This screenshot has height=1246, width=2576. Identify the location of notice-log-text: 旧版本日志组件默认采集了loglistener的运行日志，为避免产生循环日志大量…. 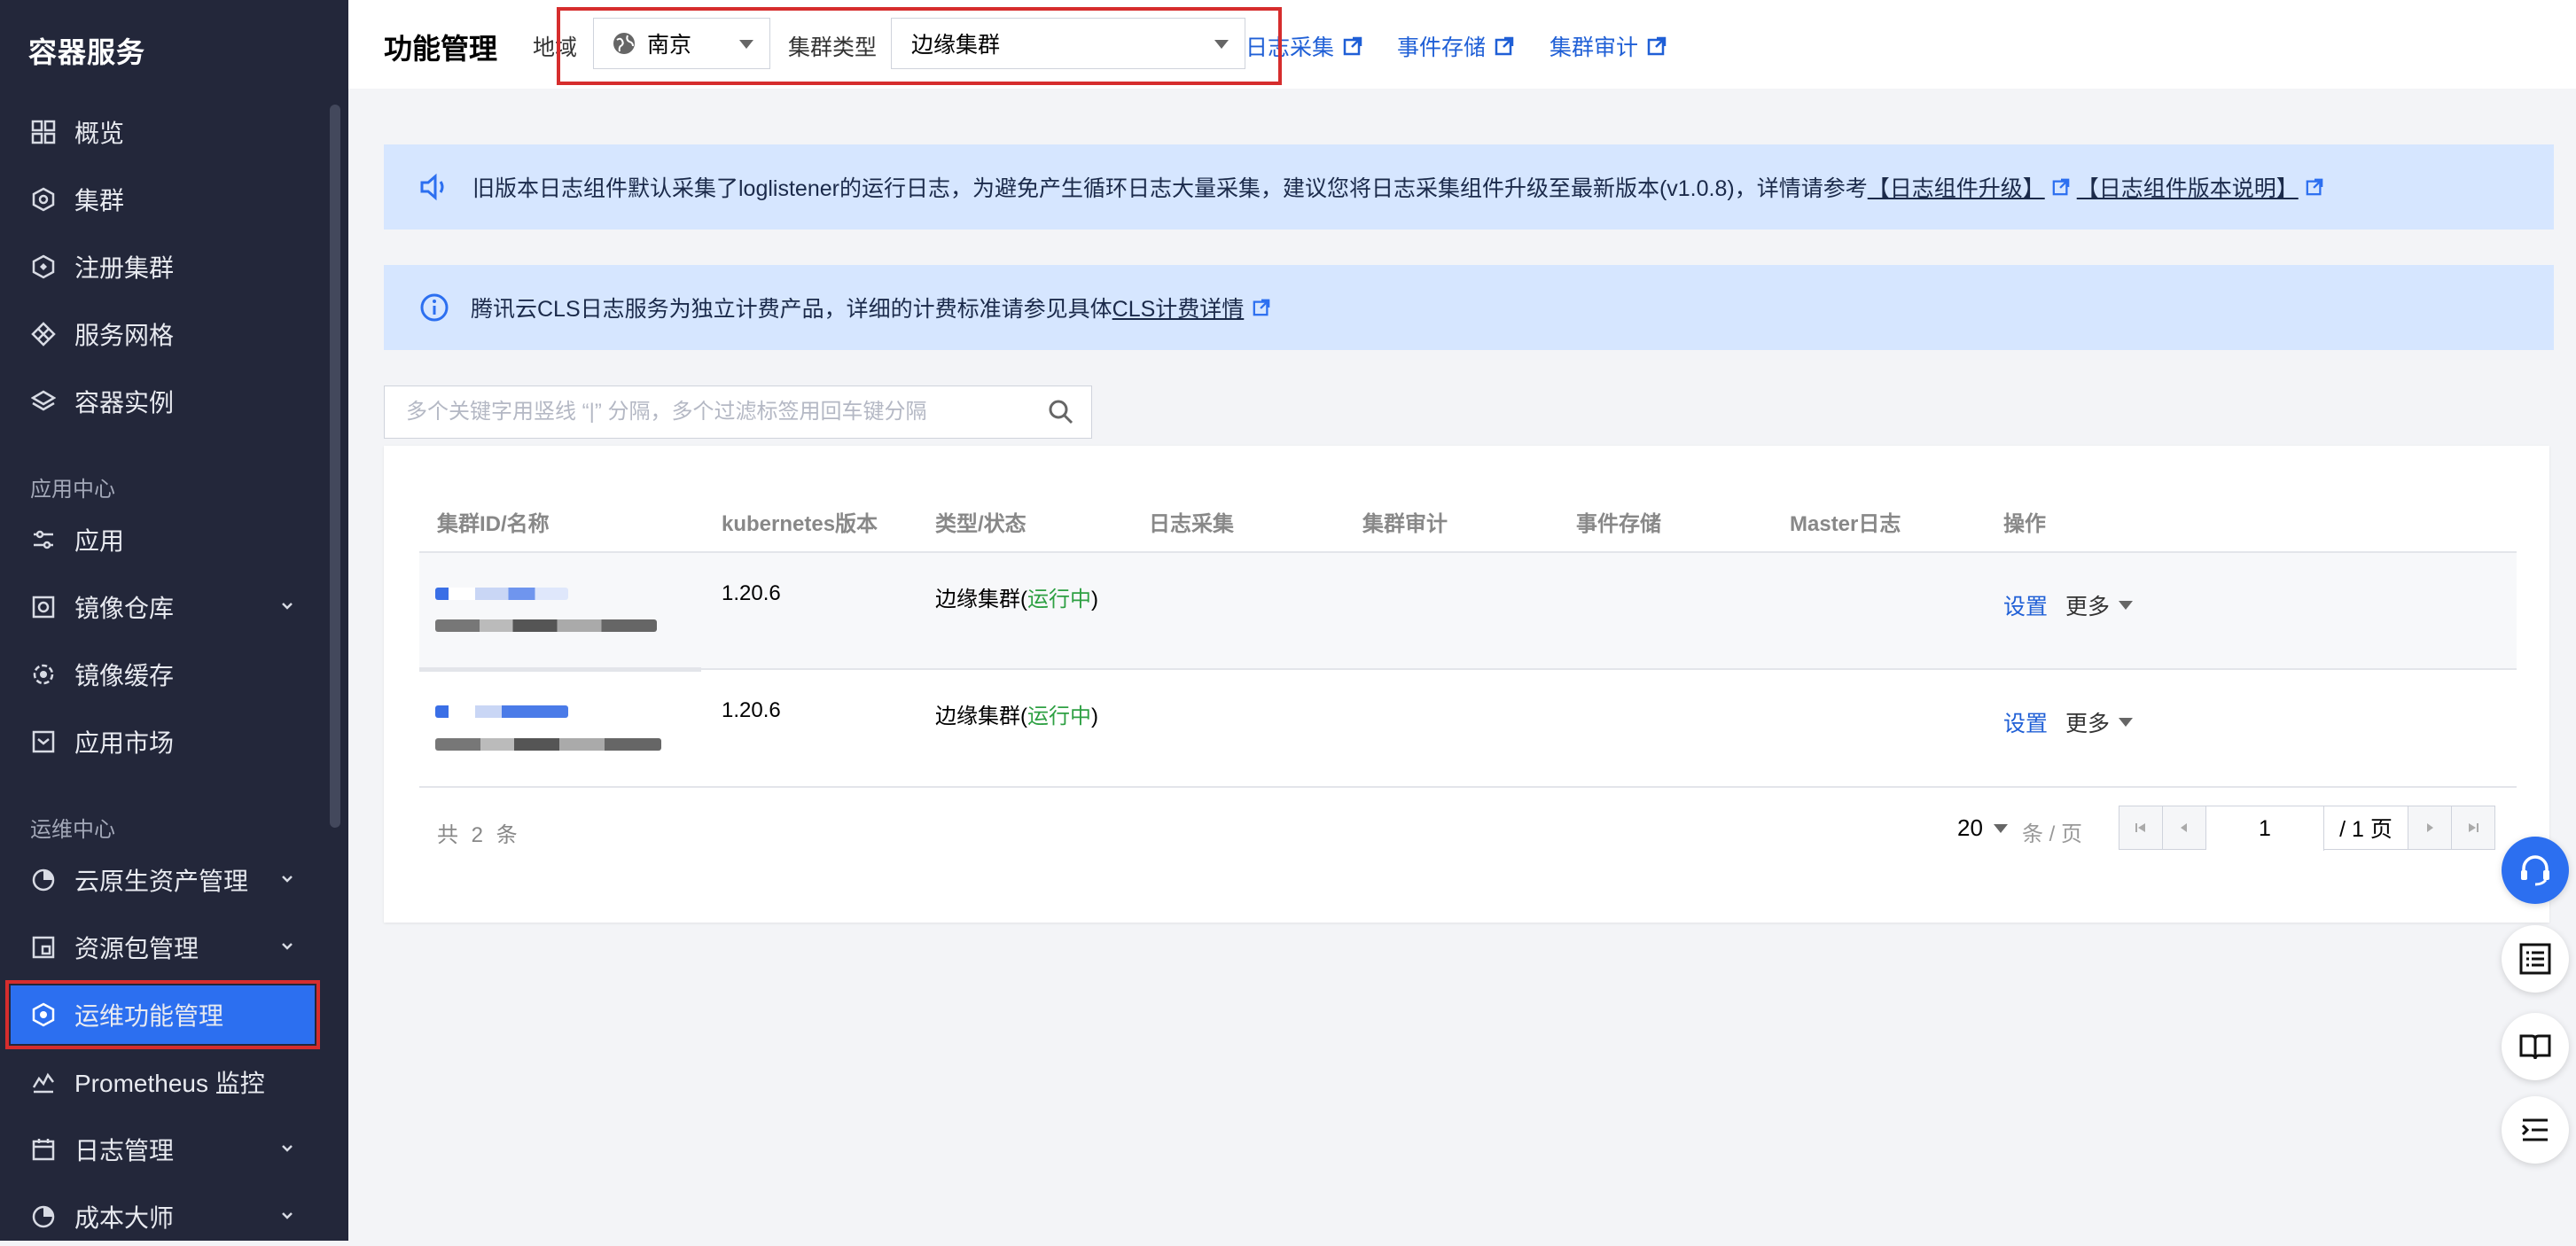
(1170, 188).